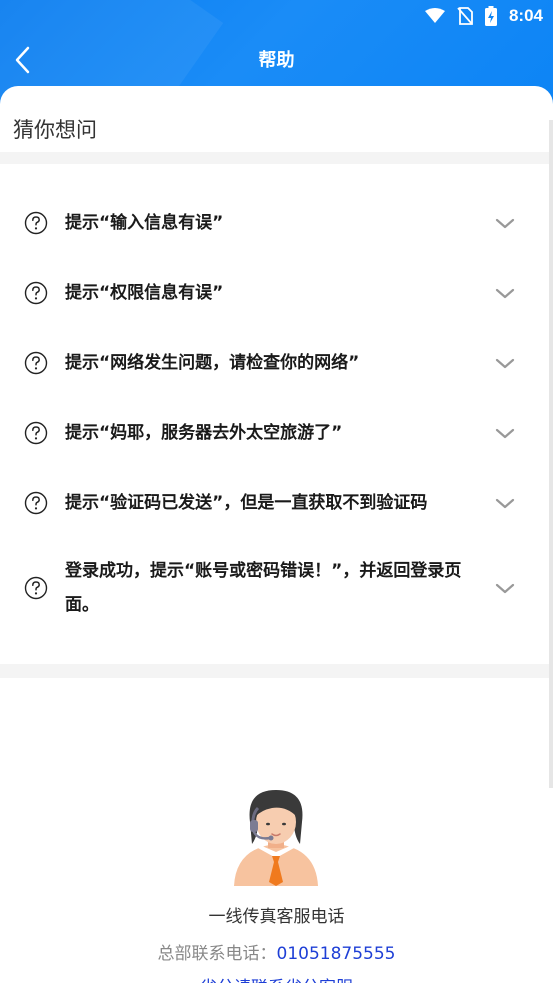  Describe the element at coordinates (276, 838) in the screenshot. I see `customer-service-avatar` at that location.